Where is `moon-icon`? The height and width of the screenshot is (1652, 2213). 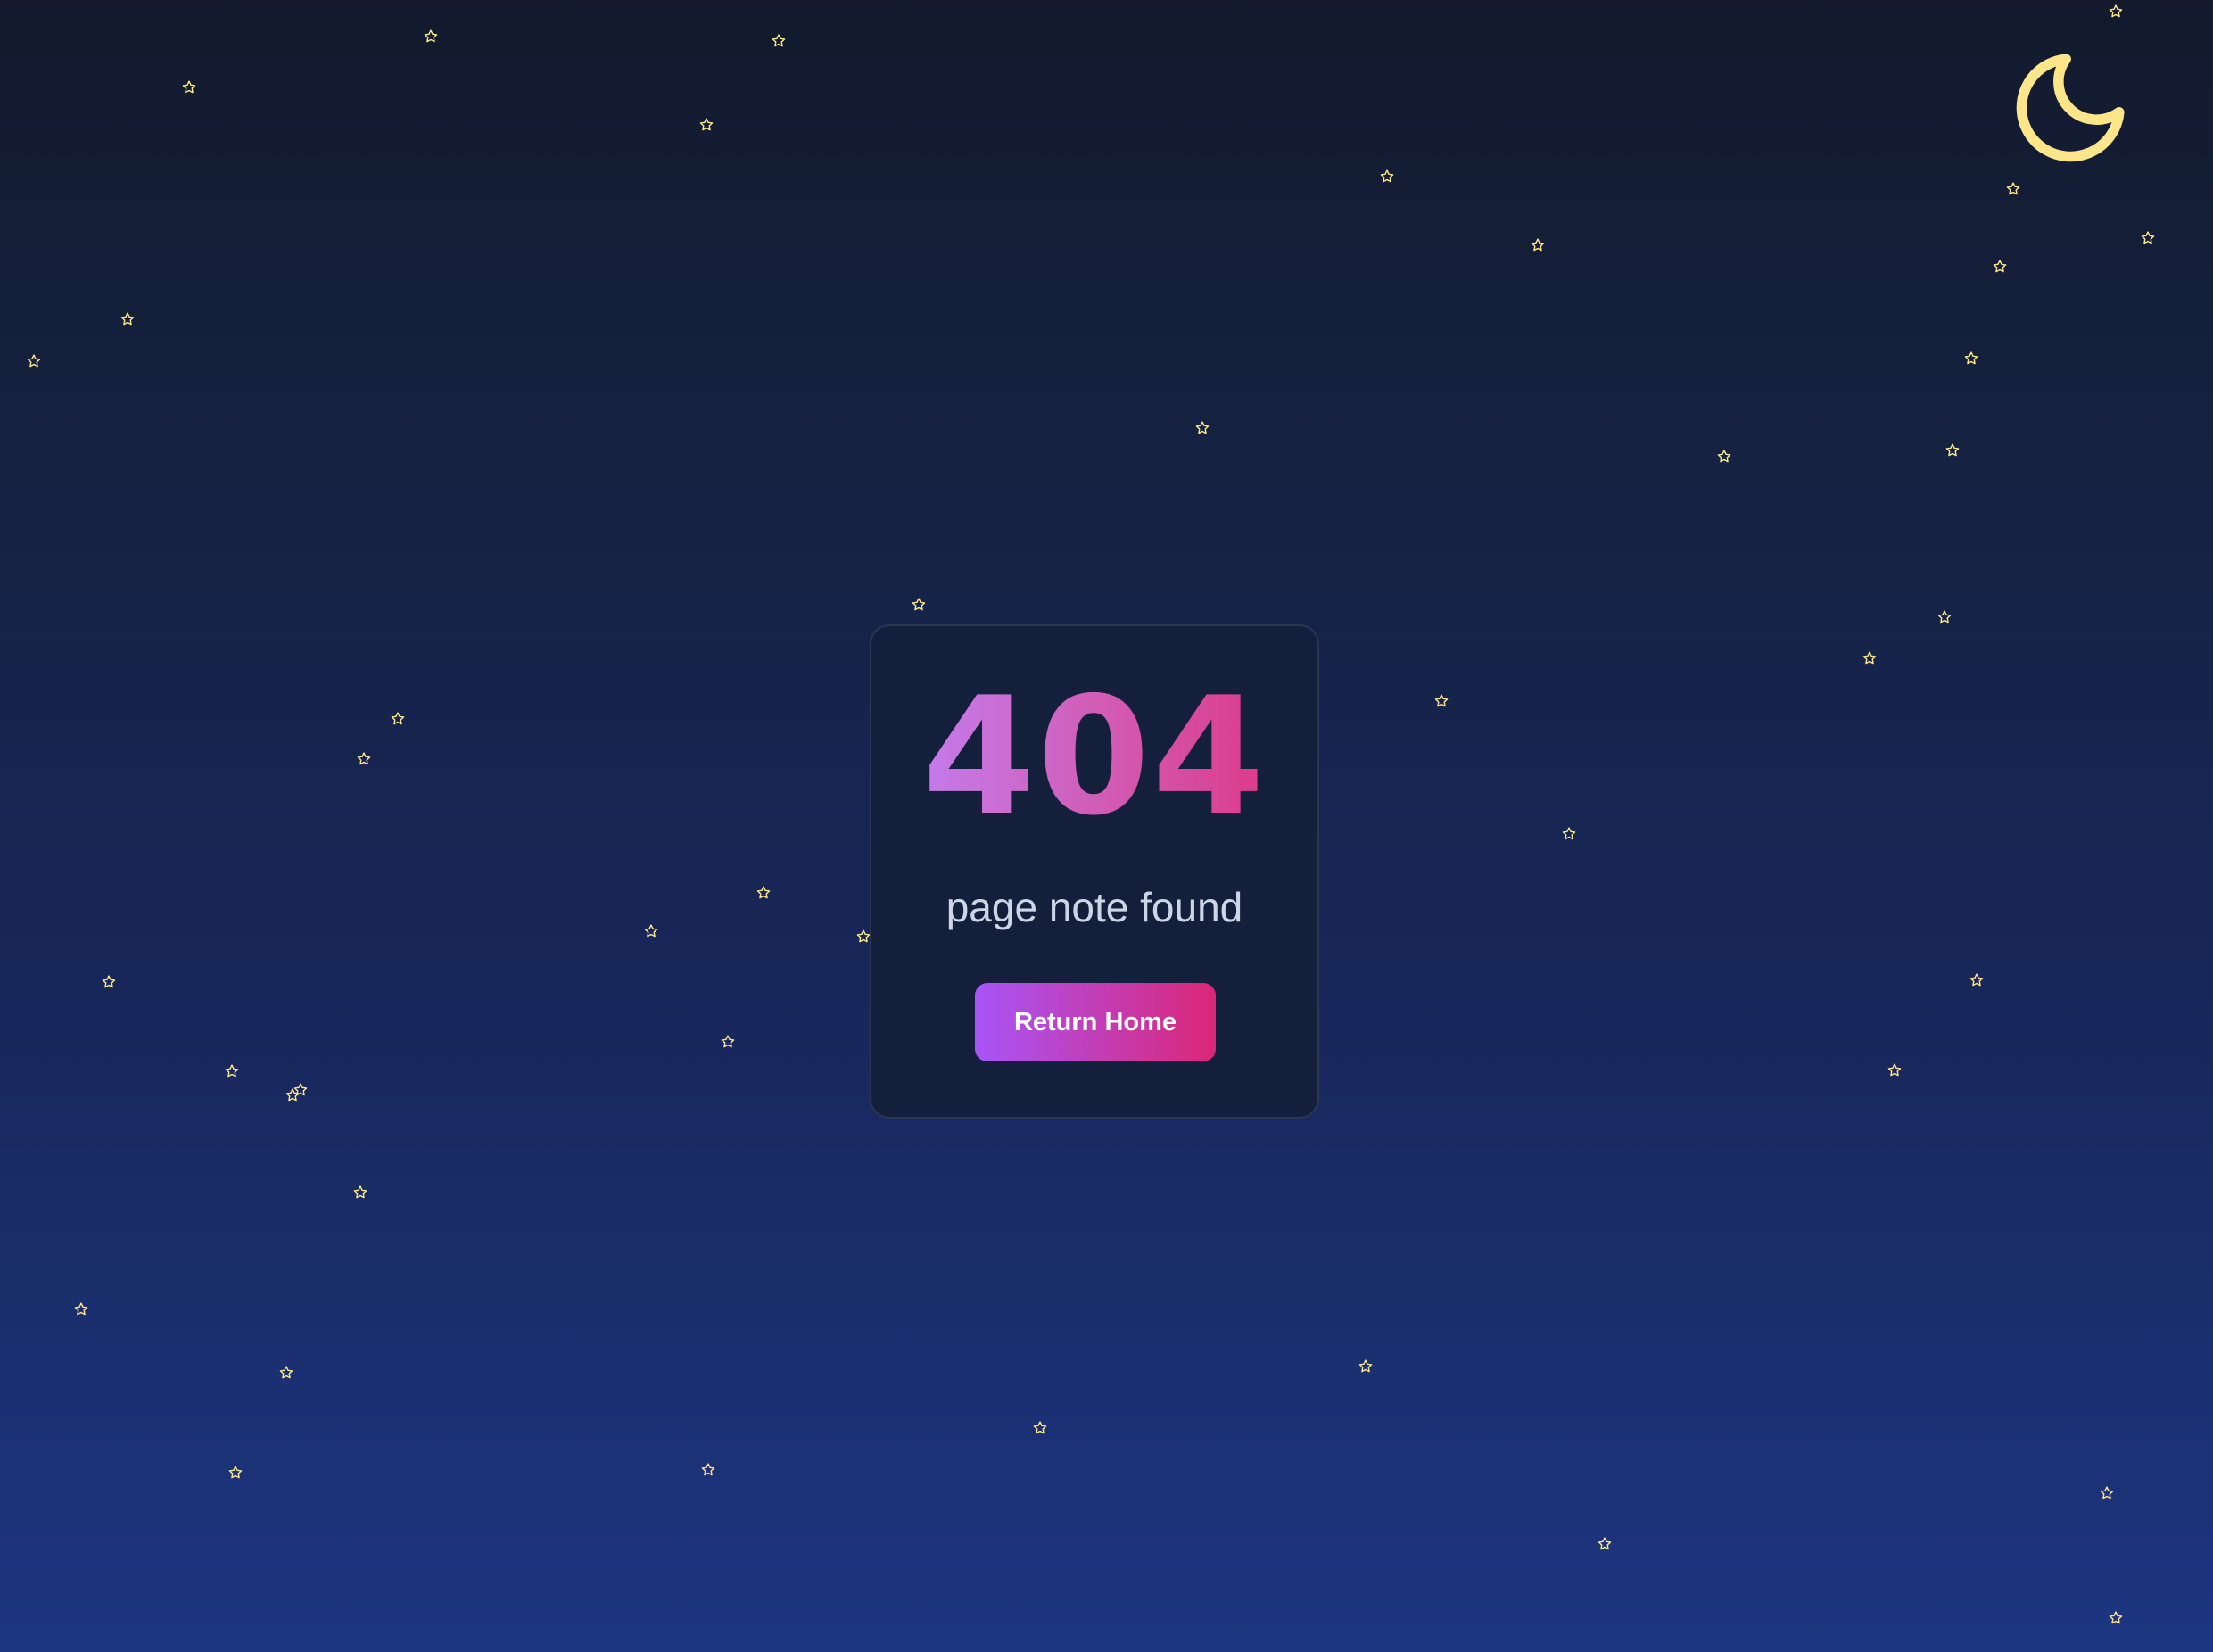 moon-icon is located at coordinates (2070, 108).